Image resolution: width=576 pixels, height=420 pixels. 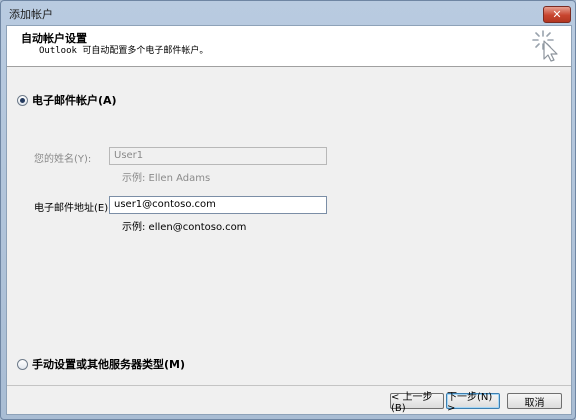 What do you see at coordinates (534, 401) in the screenshot?
I see `cancel-button: 取消` at bounding box center [534, 401].